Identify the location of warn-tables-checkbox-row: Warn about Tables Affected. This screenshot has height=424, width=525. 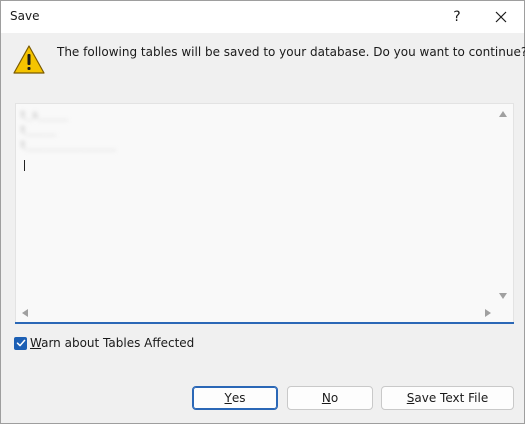
(104, 343).